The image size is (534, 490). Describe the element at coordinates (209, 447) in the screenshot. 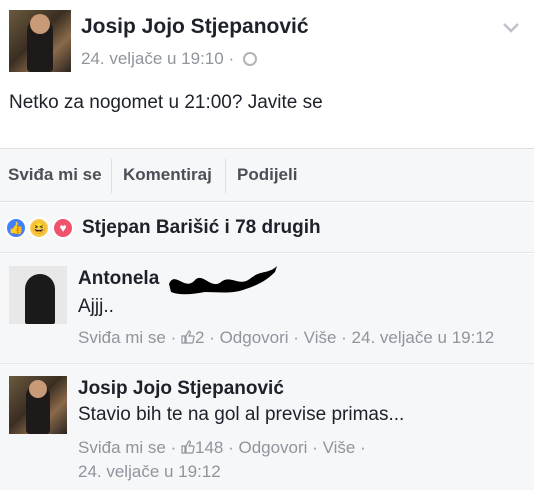

I see `comment-like-count: 148` at that location.